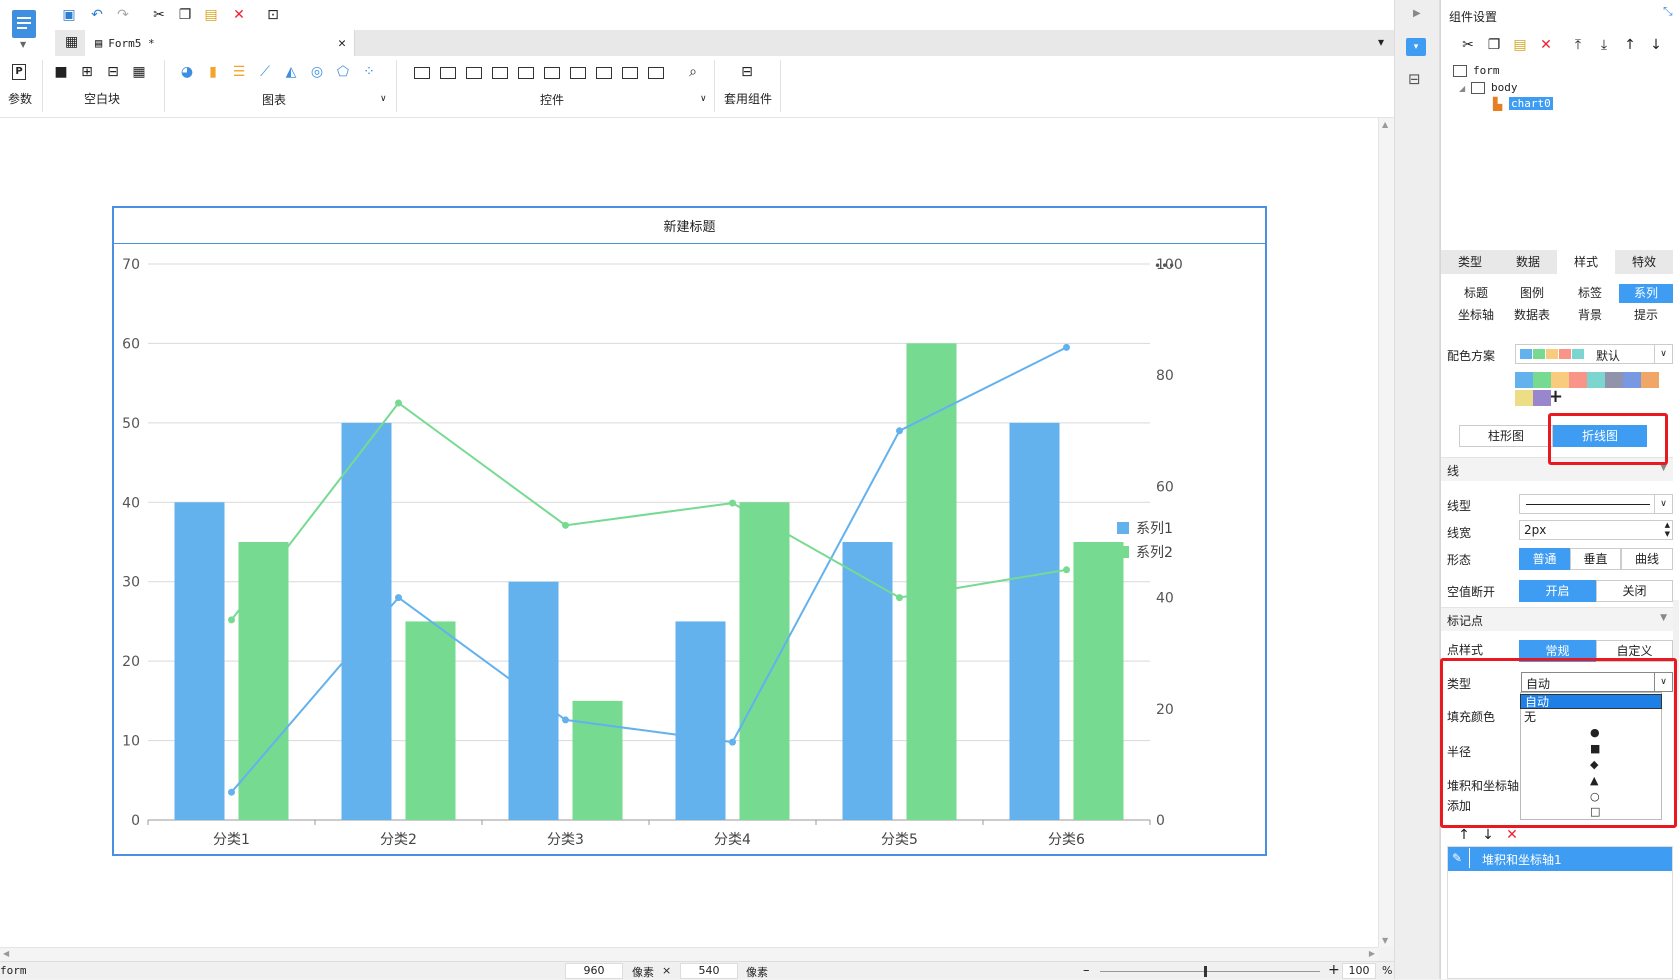 This screenshot has width=1679, height=980. What do you see at coordinates (1532, 293) in the screenshot?
I see `subtab-legend: 图例` at bounding box center [1532, 293].